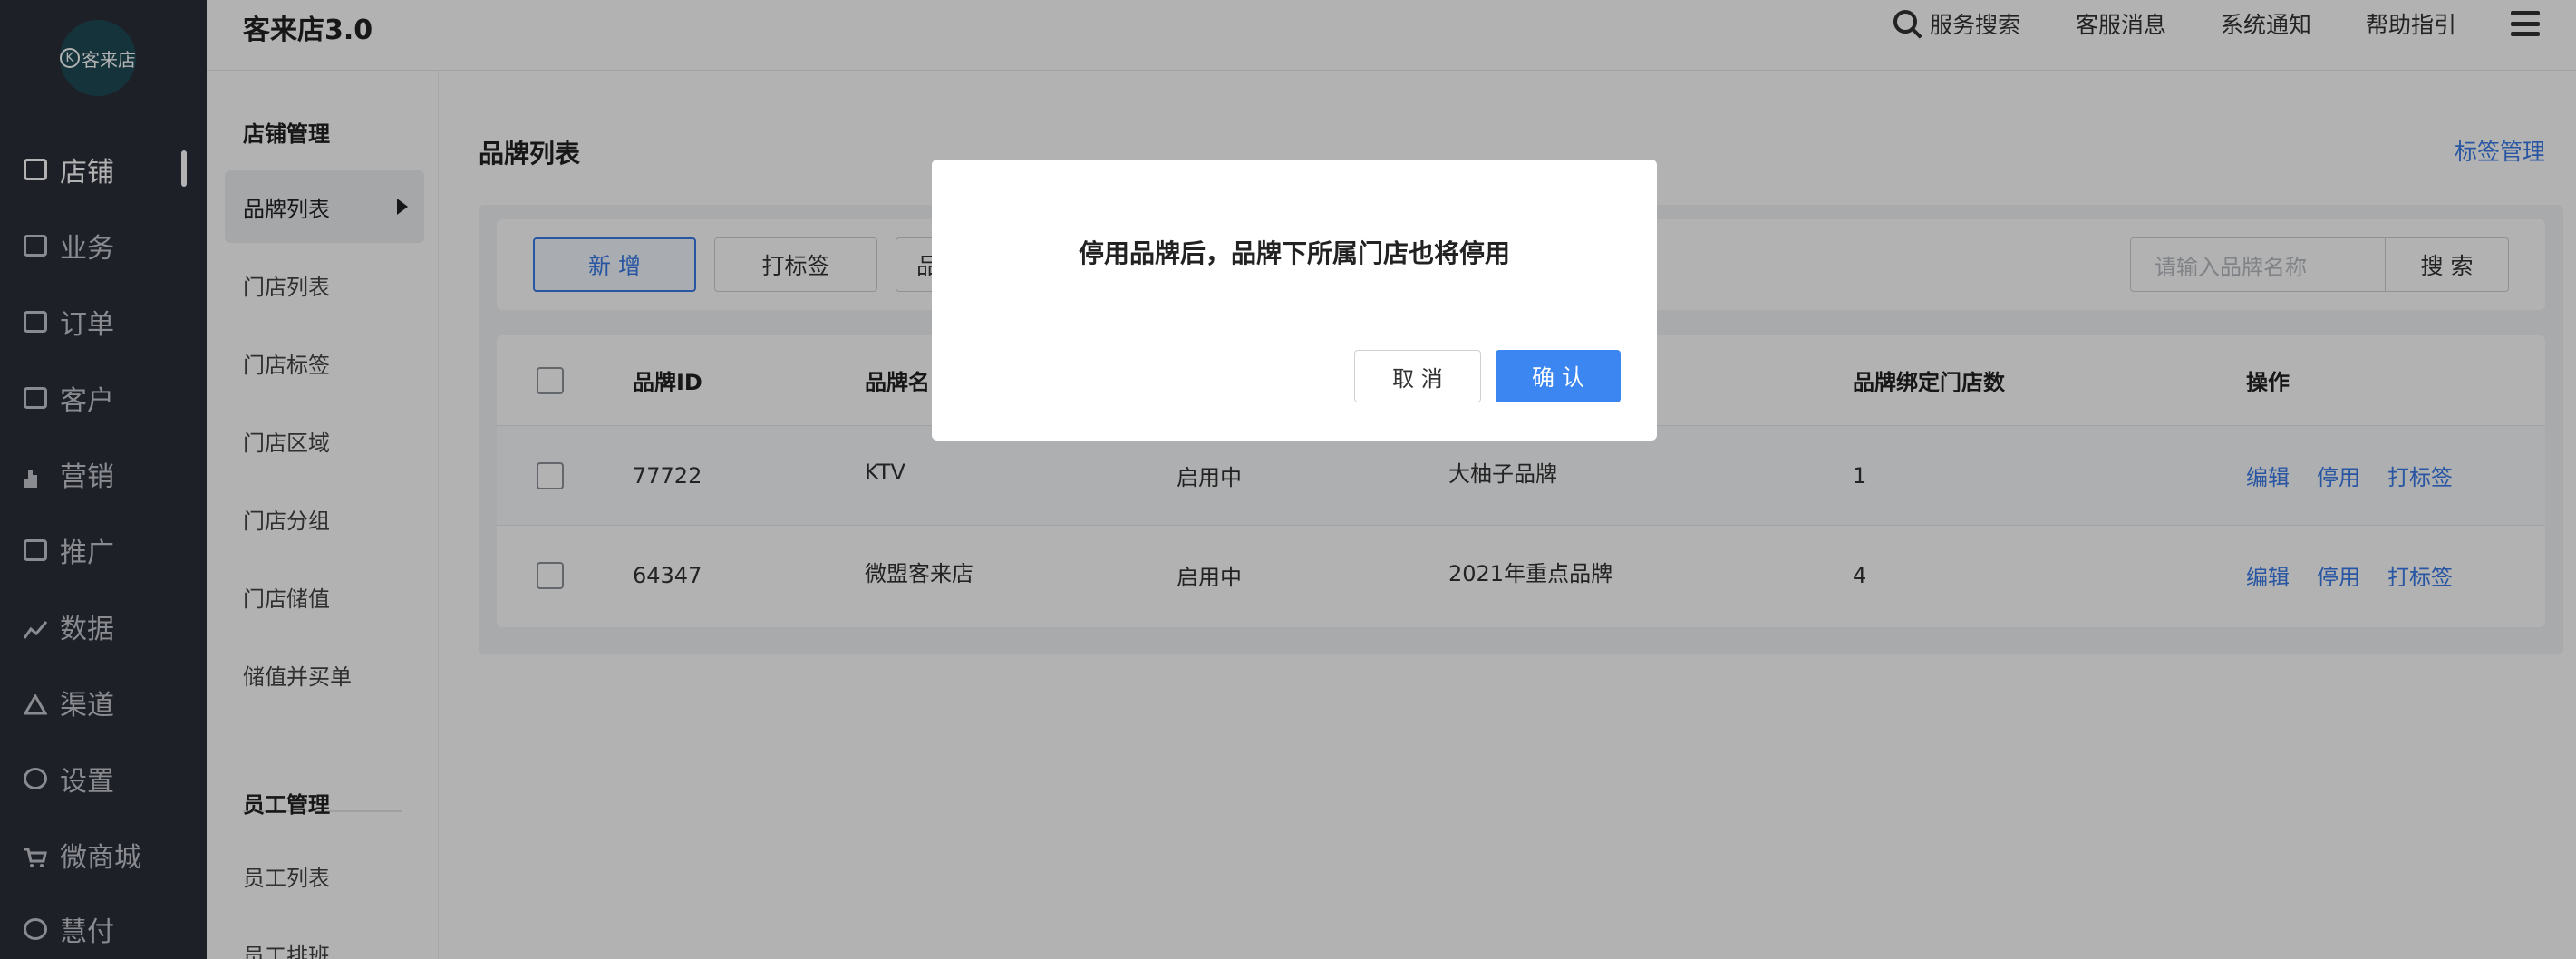 This screenshot has height=959, width=2576. Describe the element at coordinates (1294, 300) in the screenshot. I see `confirm-dialog: 停用品牌后，品牌下所属门店也将停用 取 消 确 认` at that location.